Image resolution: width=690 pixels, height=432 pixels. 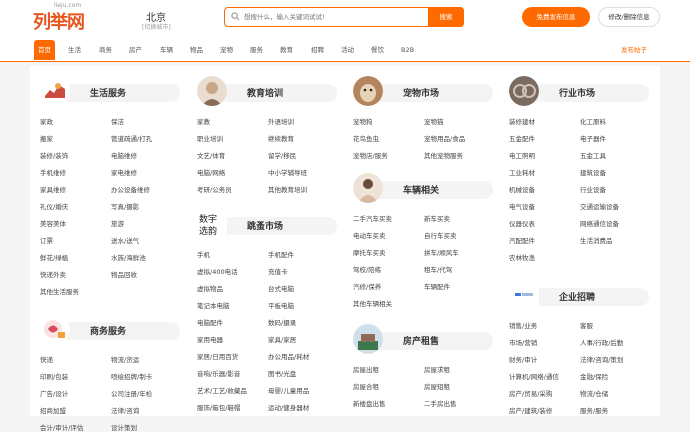 What do you see at coordinates (593, 155) in the screenshot?
I see `category-link: 五金工具` at bounding box center [593, 155].